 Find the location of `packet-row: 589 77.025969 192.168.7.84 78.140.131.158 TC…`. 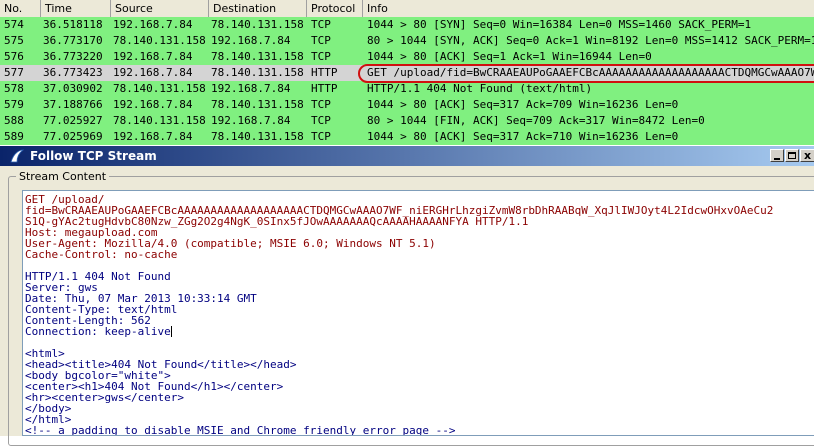

packet-row: 589 77.025969 192.168.7.84 78.140.131.158 TC… is located at coordinates (407, 137).